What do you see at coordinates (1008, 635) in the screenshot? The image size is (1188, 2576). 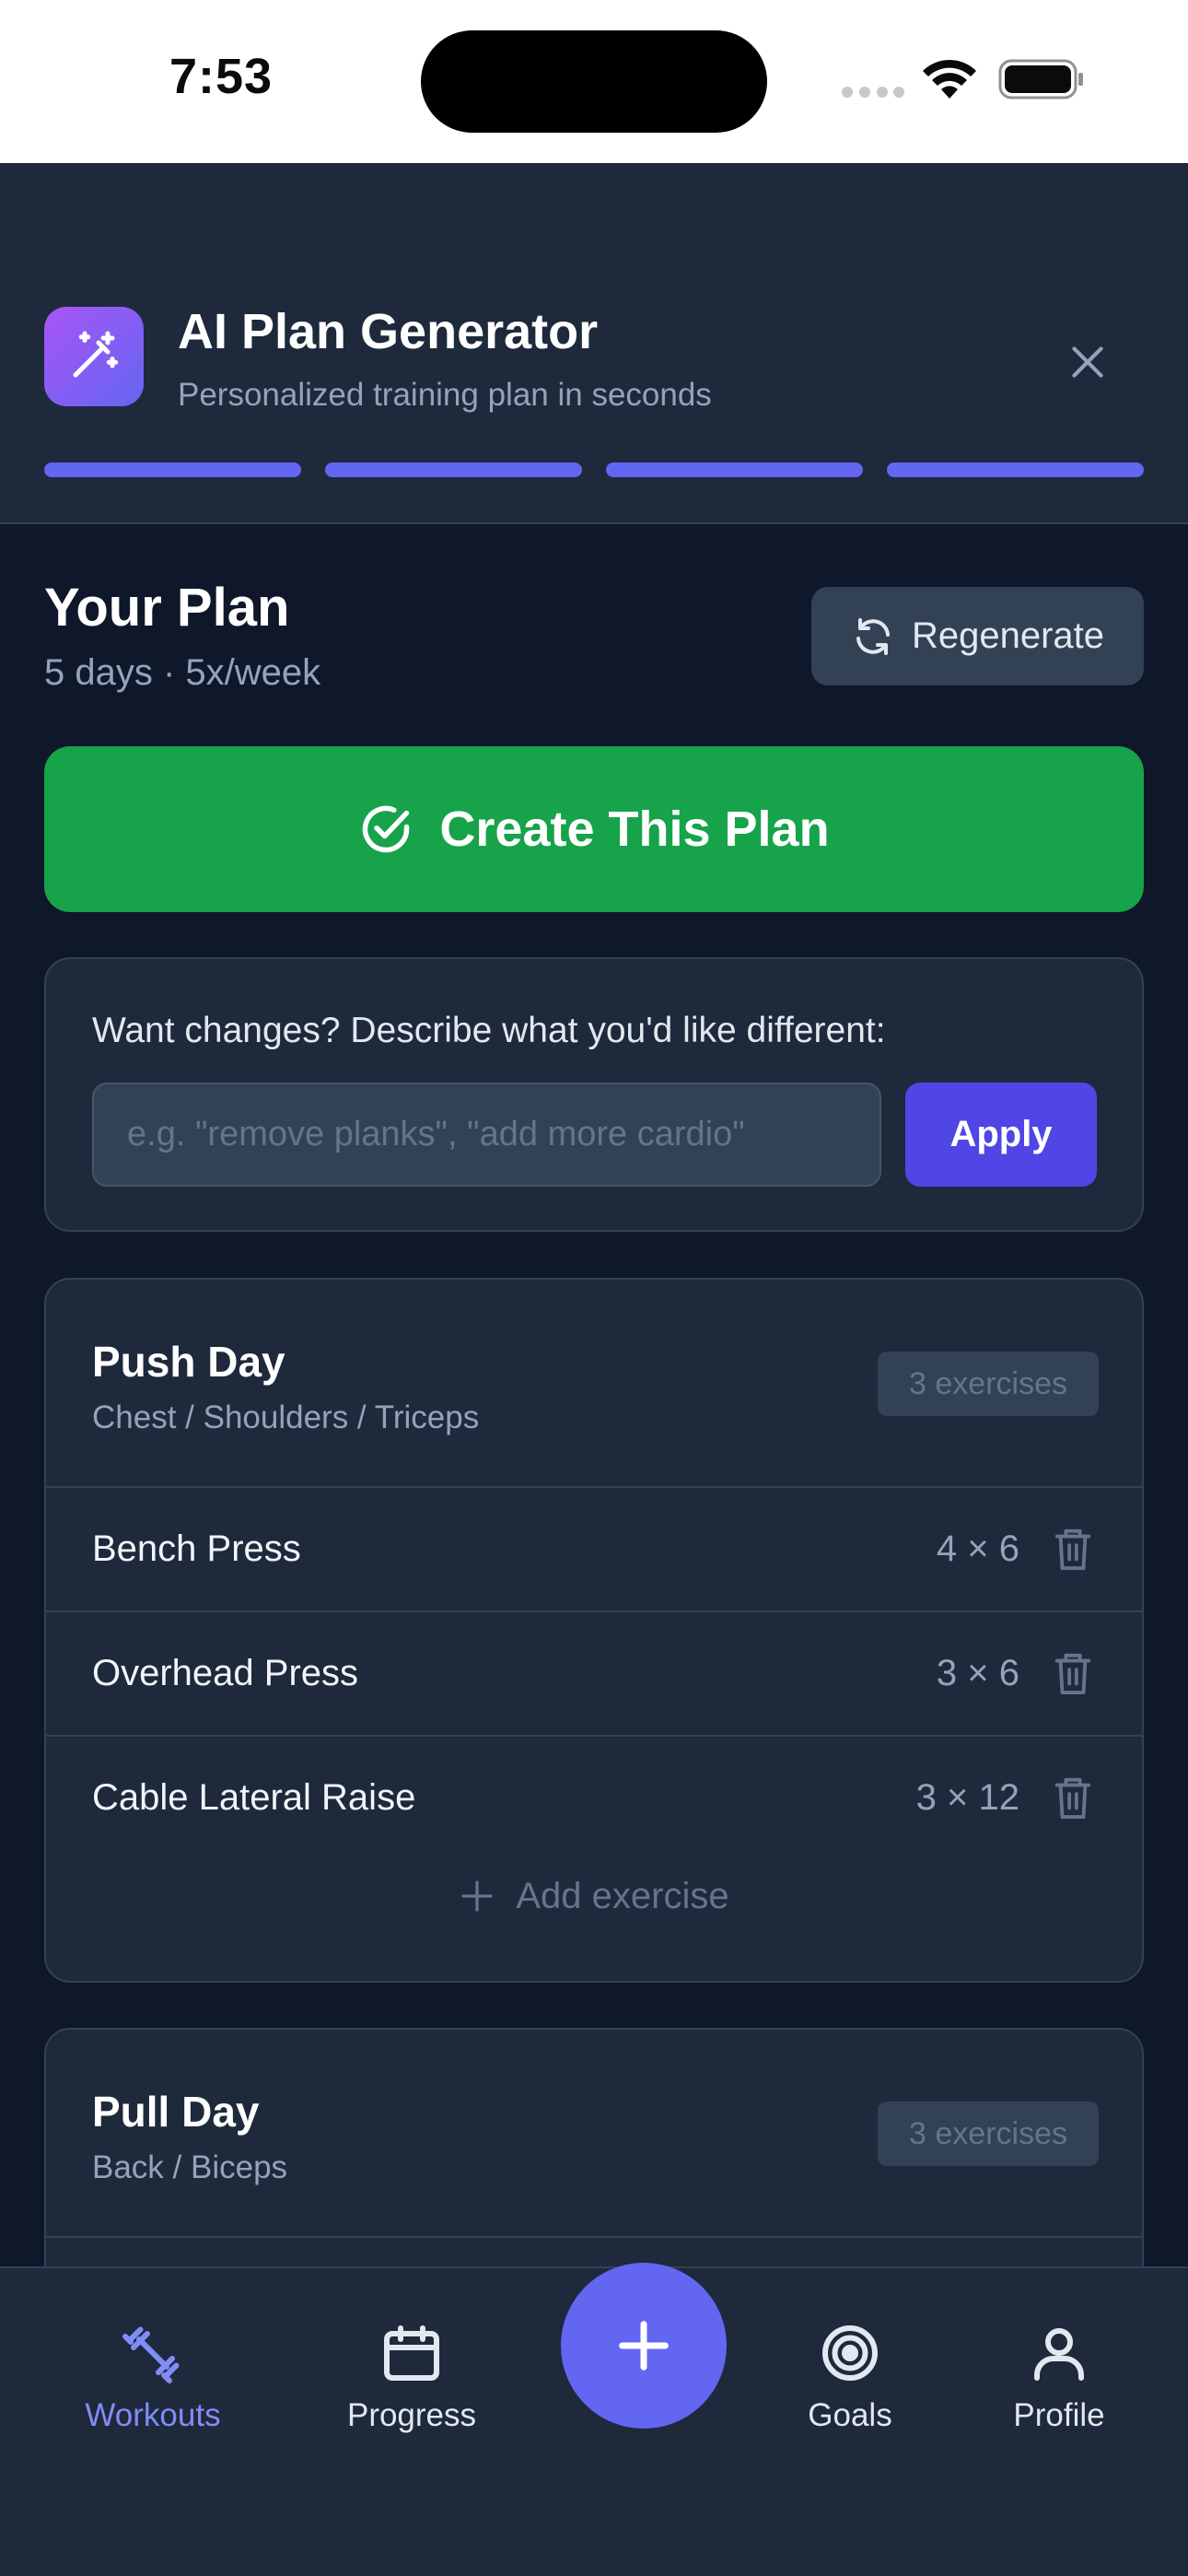 I see `regenerate-label: Regenerate` at bounding box center [1008, 635].